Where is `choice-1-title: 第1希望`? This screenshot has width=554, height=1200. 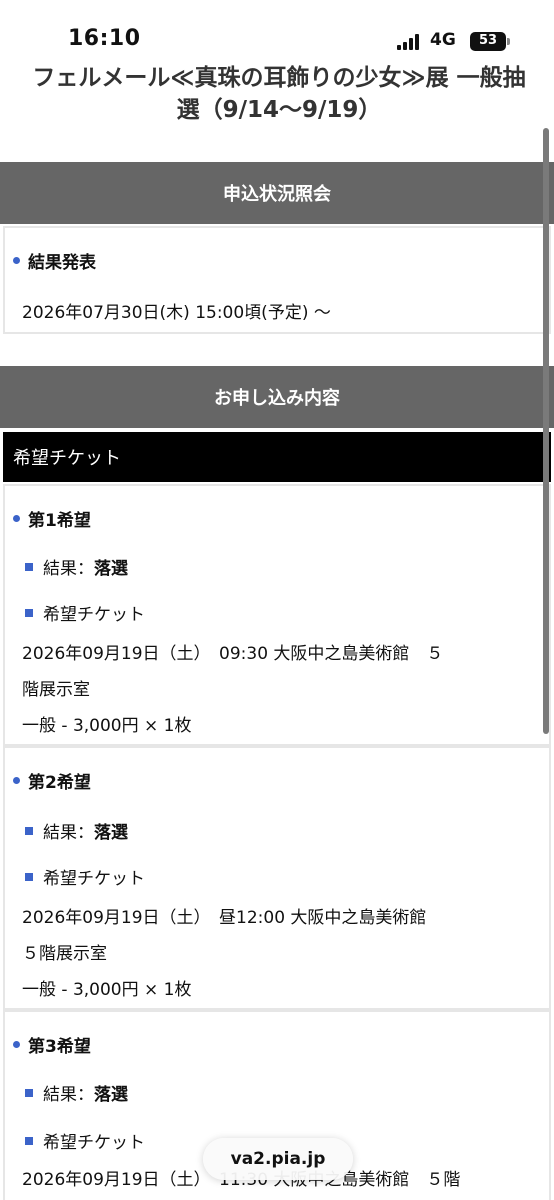 choice-1-title: 第1希望 is located at coordinates (59, 521).